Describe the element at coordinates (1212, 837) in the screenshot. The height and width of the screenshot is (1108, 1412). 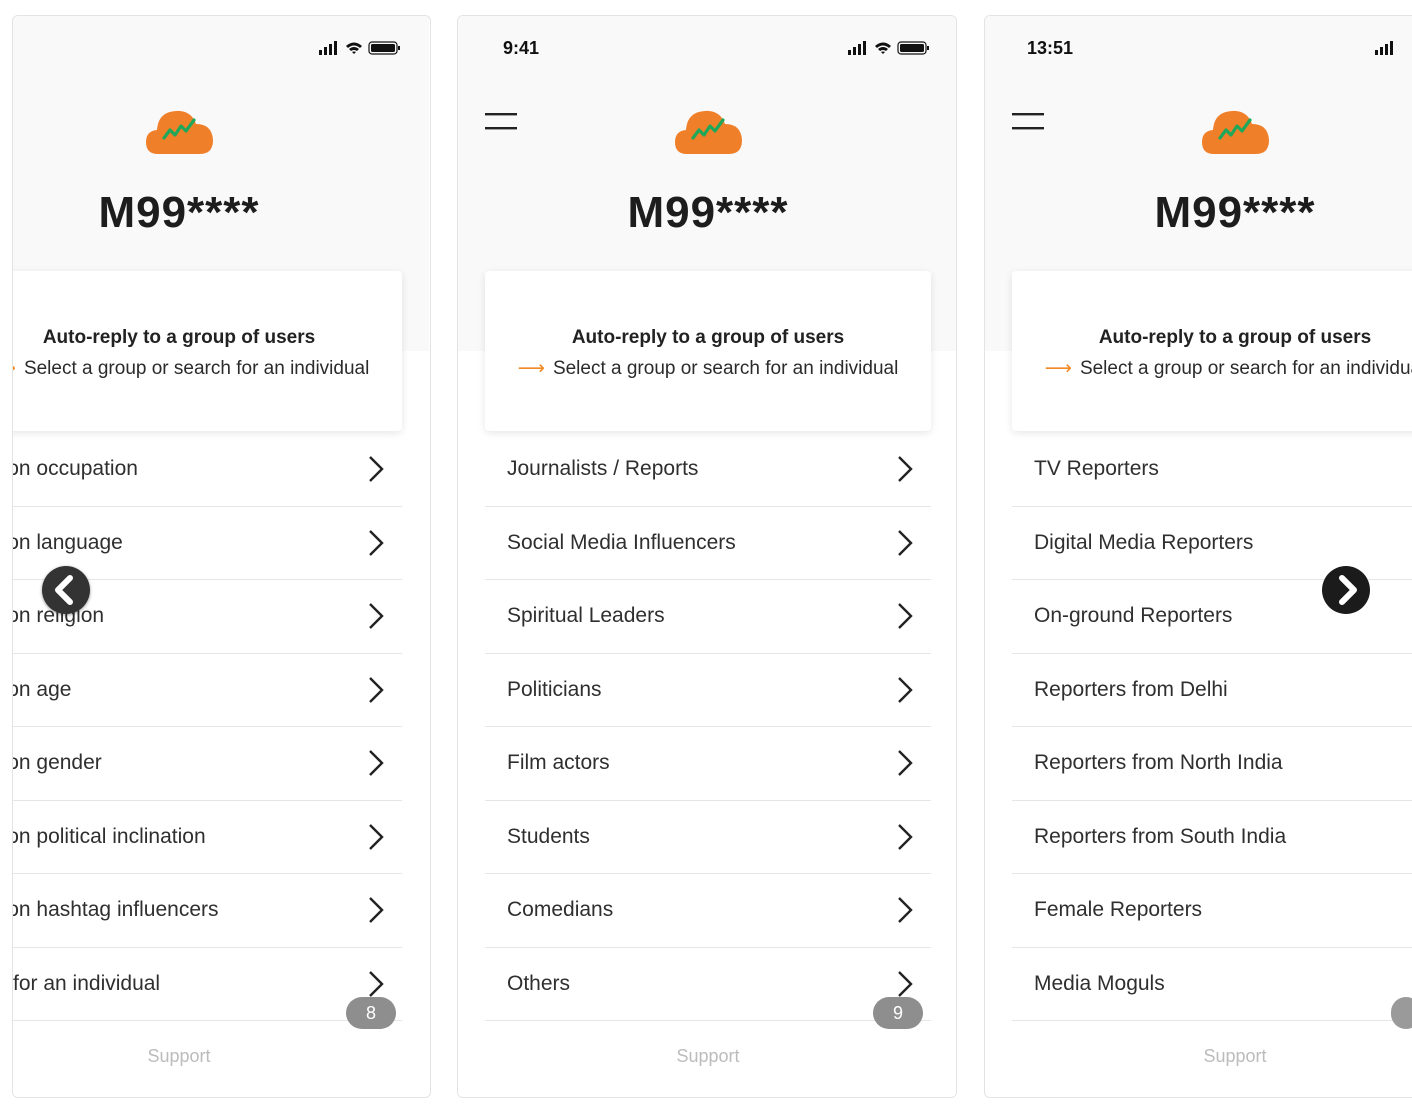
I see `list-item: Reporters from South India` at that location.